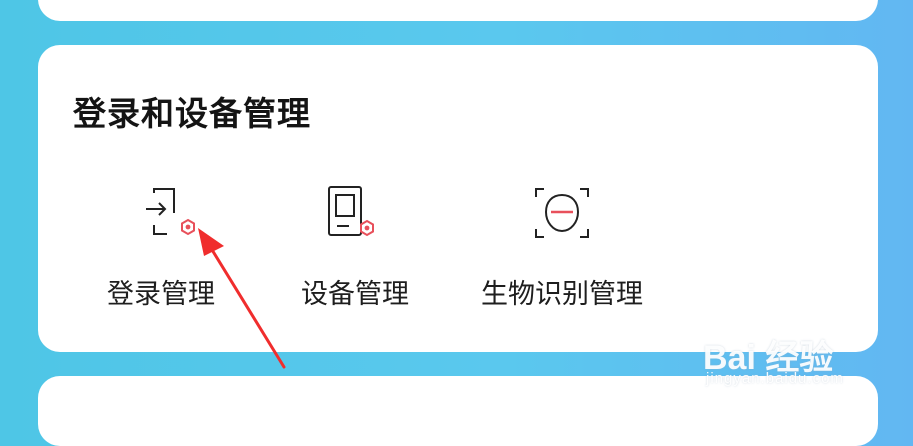 This screenshot has height=446, width=913. What do you see at coordinates (355, 294) in the screenshot?
I see `device-management-label: 设备管理` at bounding box center [355, 294].